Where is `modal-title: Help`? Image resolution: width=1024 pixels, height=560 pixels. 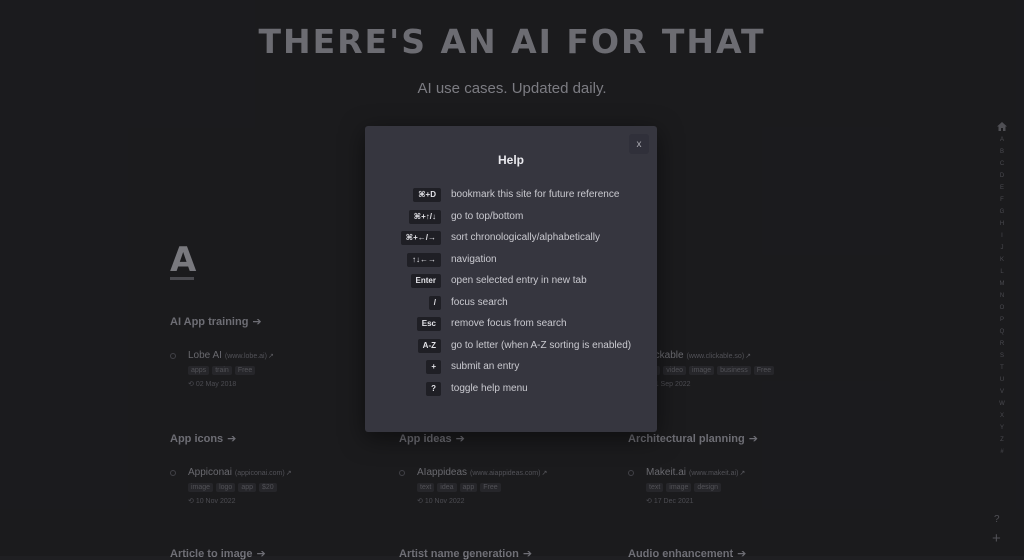 modal-title: Help is located at coordinates (510, 160).